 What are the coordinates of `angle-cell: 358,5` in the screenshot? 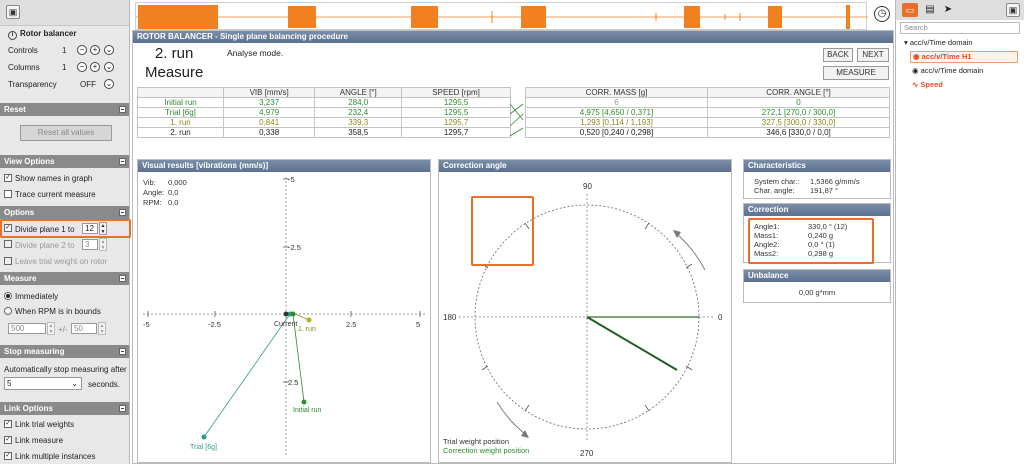 It's located at (358, 132).